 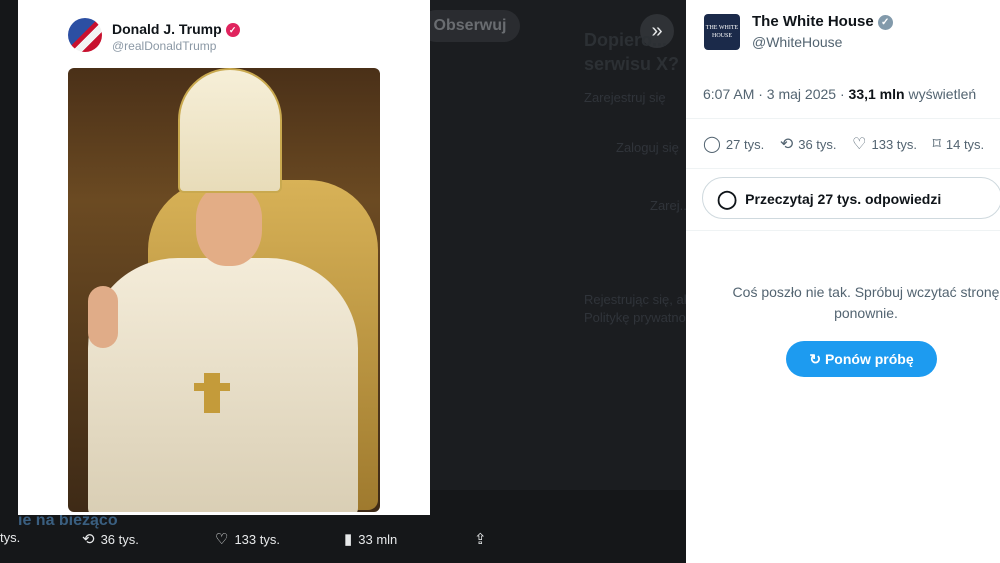 I want to click on retweet-stat: ⟲ 36 tys., so click(x=808, y=144).